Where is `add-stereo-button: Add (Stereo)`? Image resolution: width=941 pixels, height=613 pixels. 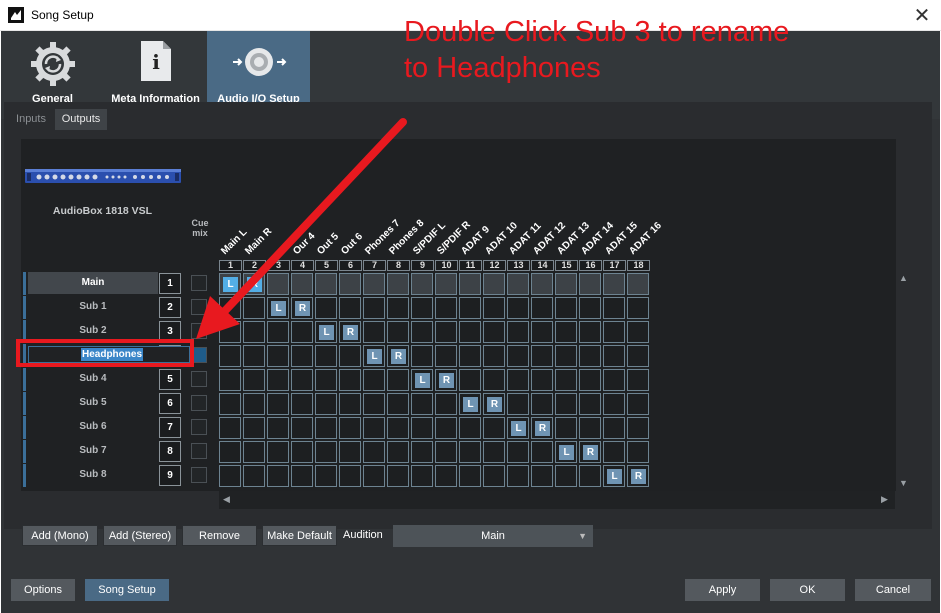
add-stereo-button: Add (Stereo) is located at coordinates (140, 535).